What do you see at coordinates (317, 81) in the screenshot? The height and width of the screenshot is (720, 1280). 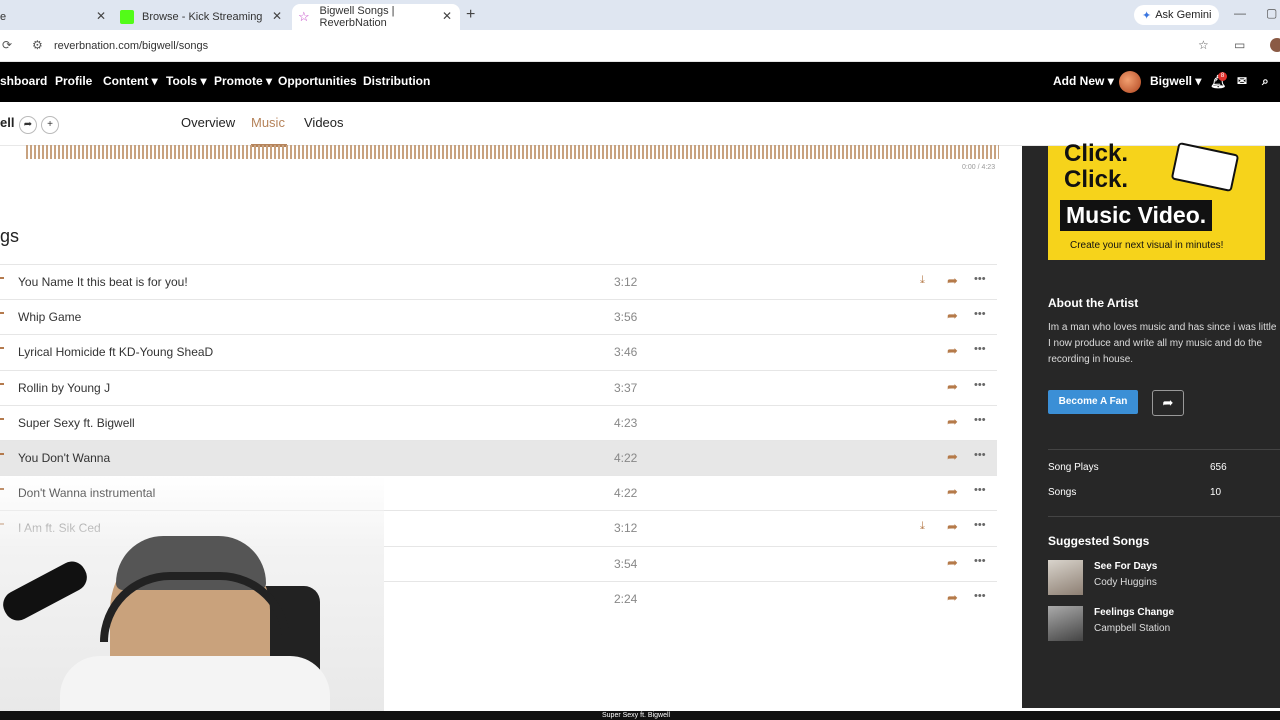 I see `nav-opportunities: Opportunities` at bounding box center [317, 81].